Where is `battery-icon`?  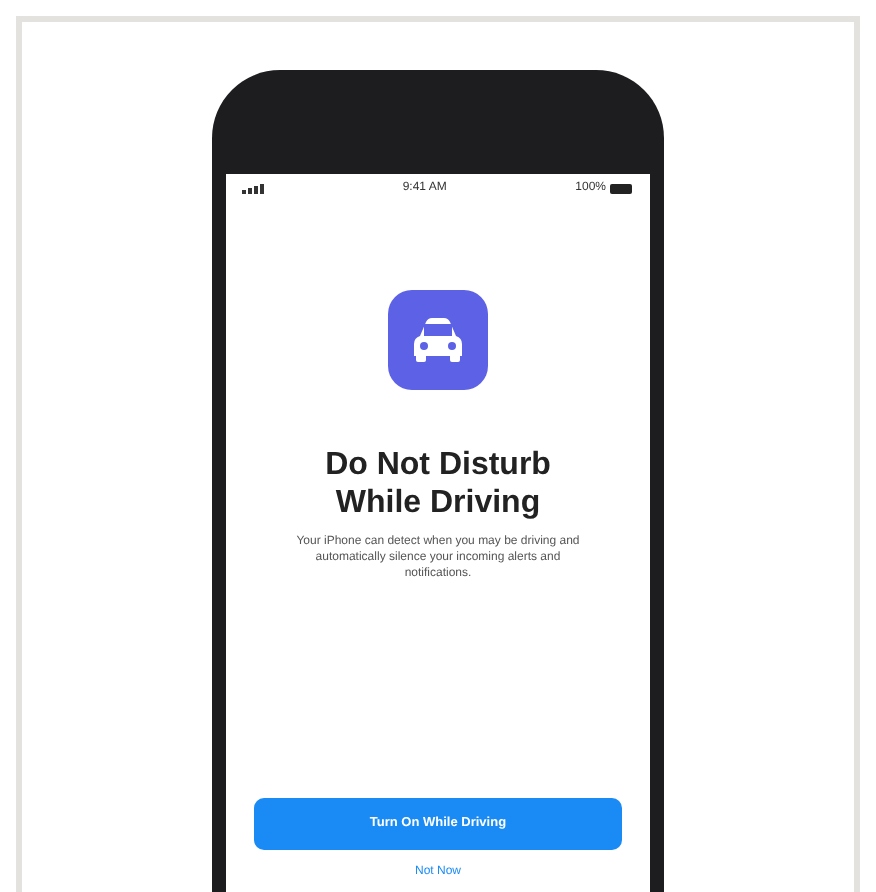
battery-icon is located at coordinates (622, 189).